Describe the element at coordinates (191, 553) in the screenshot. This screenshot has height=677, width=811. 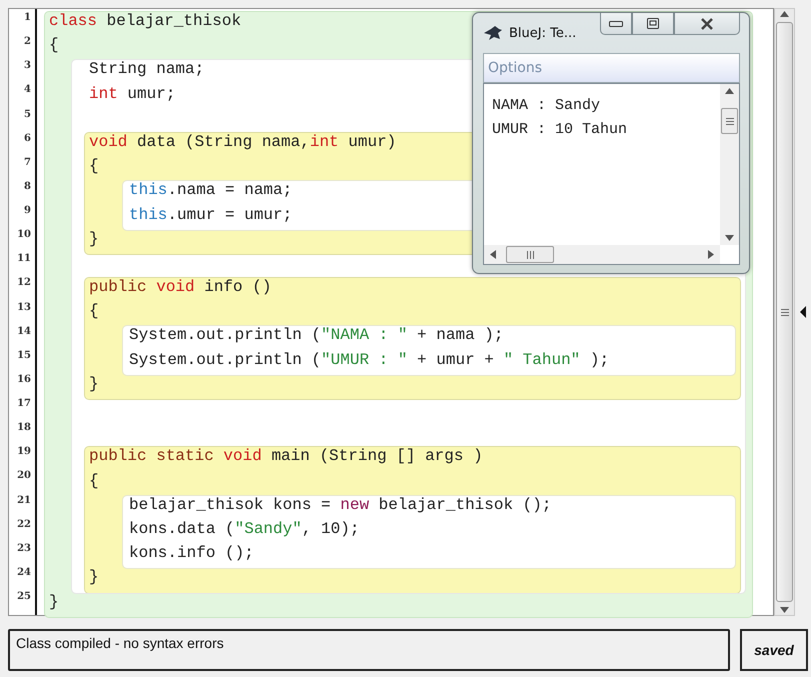
I see `code-line: kons.info ();` at that location.